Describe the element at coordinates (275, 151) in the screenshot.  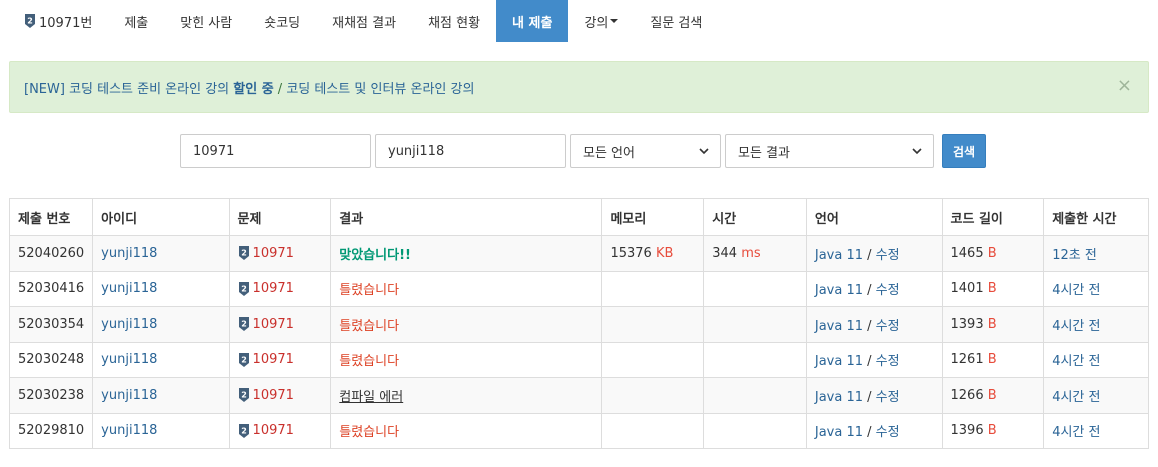
I see `problem-id-input: 10971` at that location.